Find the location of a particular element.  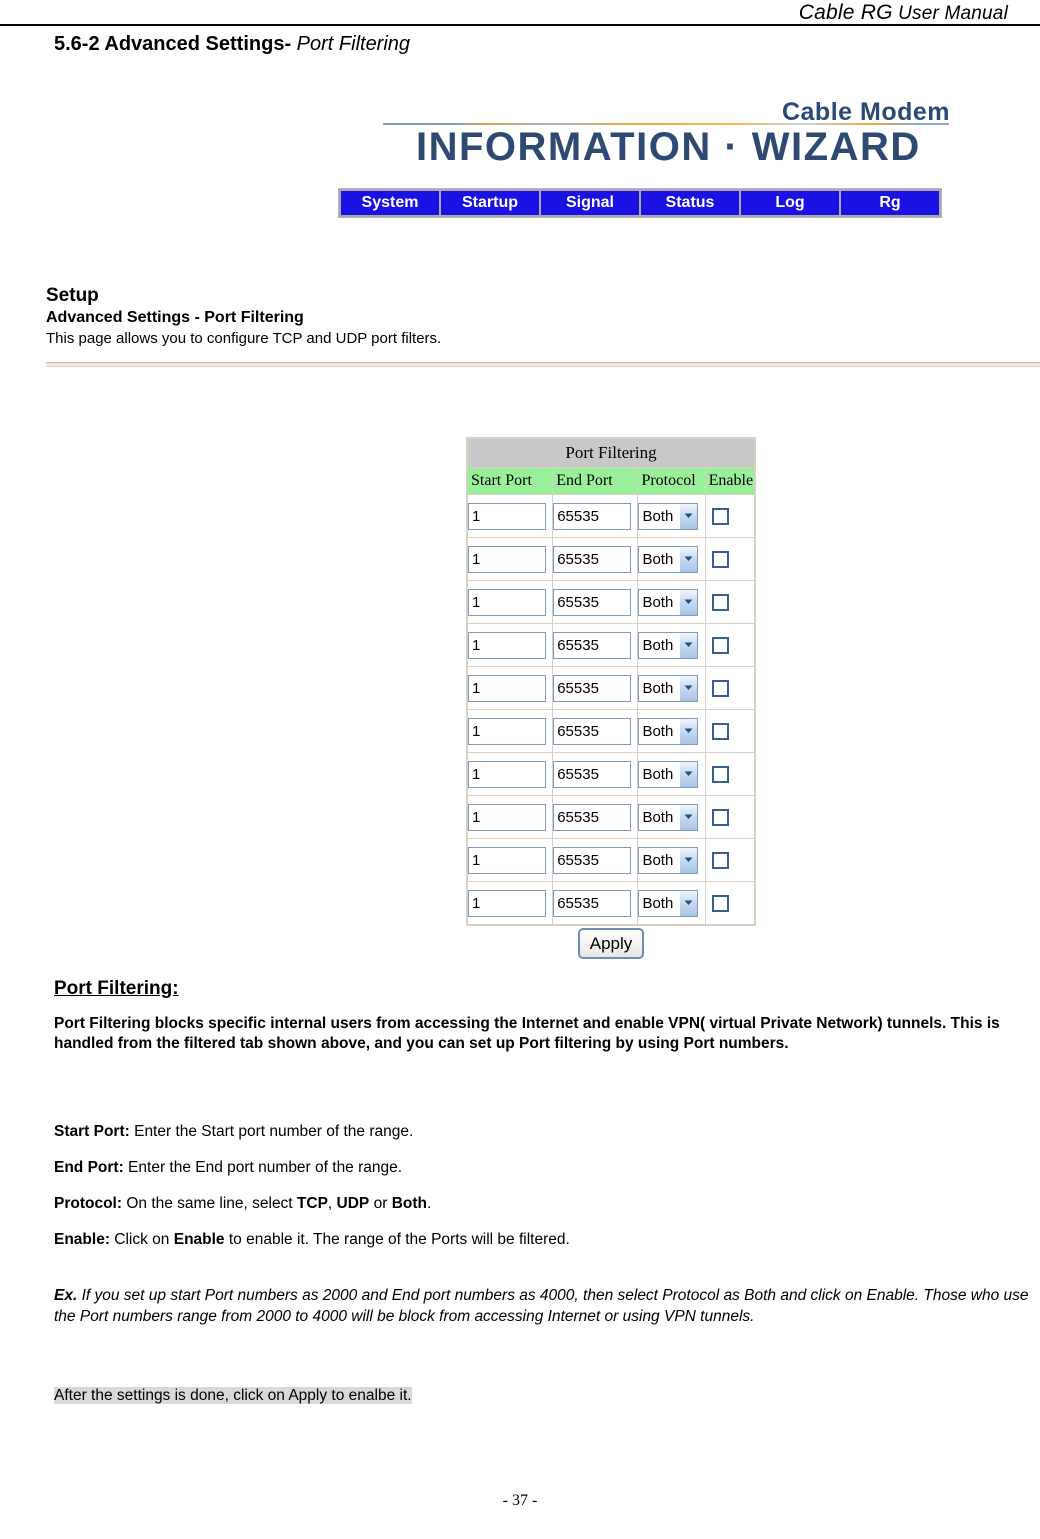

column-header-start-port: Start Port is located at coordinates (510, 481).